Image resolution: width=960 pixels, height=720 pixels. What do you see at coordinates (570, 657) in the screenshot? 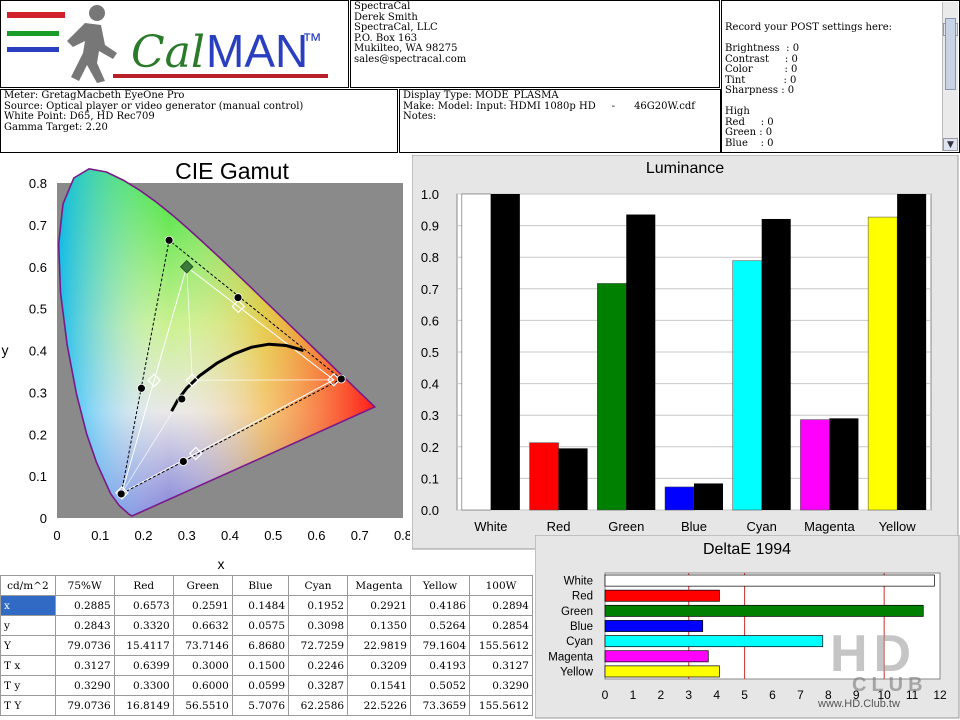
I see `deltae-y-tick-label: Magenta` at bounding box center [570, 657].